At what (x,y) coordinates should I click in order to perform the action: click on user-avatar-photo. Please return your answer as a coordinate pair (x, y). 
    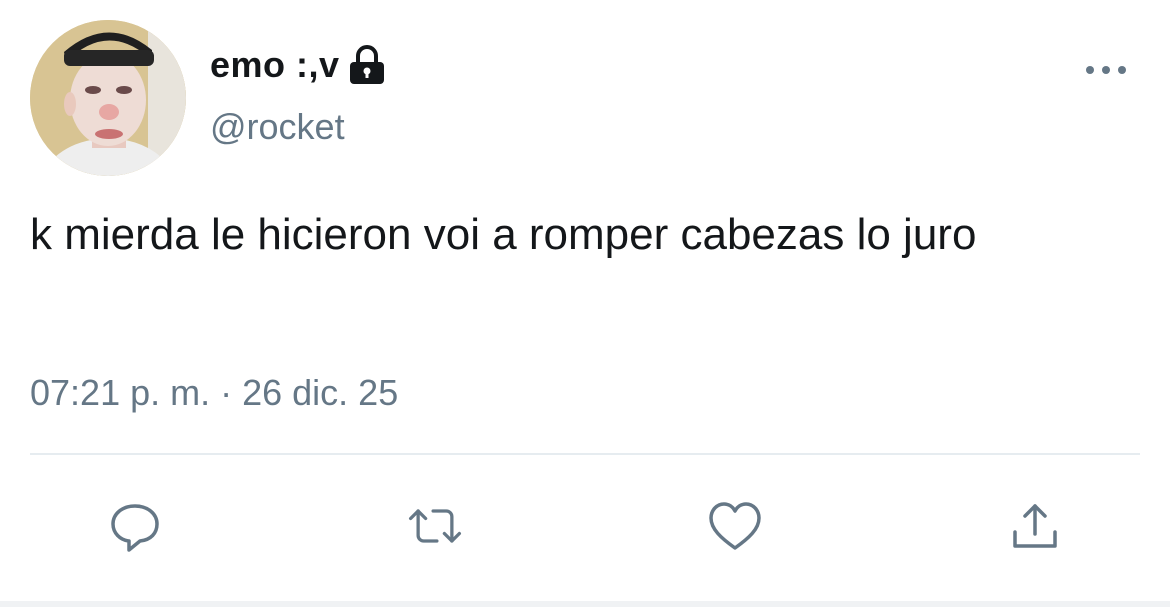
    Looking at the image, I should click on (108, 98).